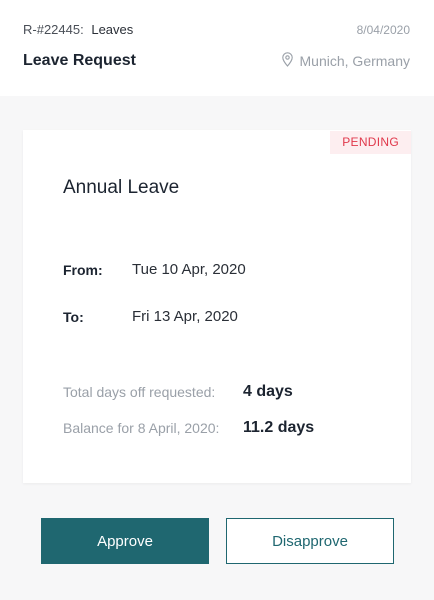 Image resolution: width=434 pixels, height=600 pixels. I want to click on to-date: Fri 13 Apr, 2020, so click(185, 316).